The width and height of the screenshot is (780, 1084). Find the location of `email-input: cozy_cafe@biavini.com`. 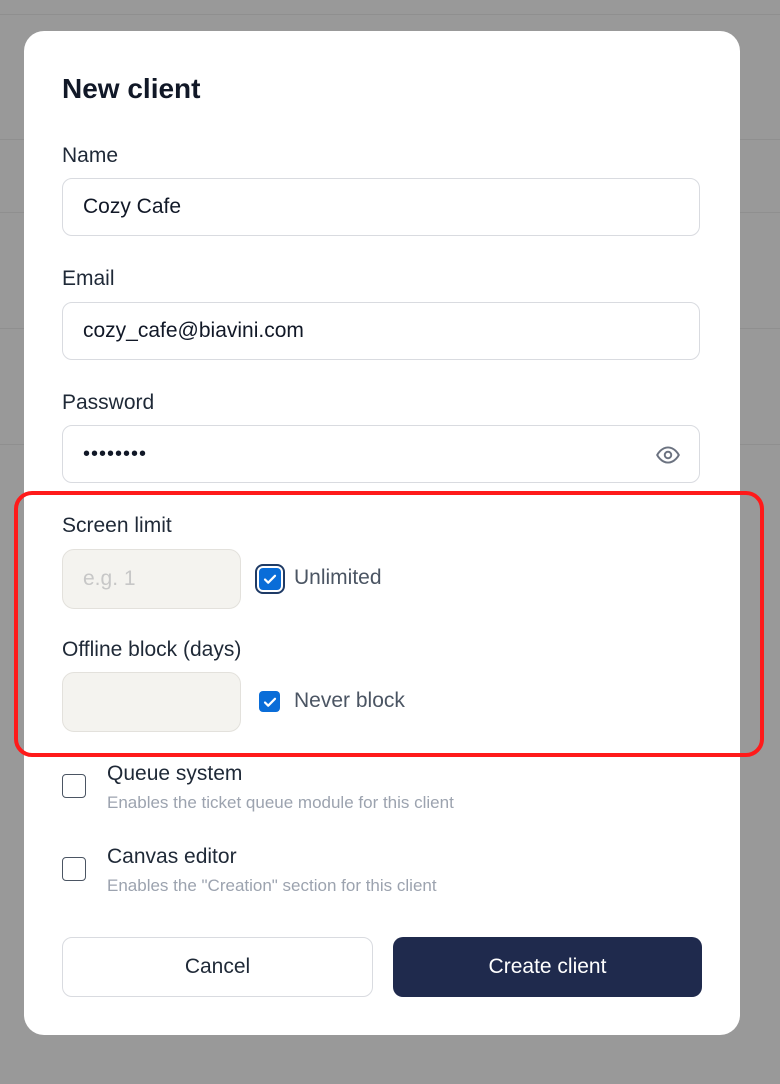

email-input: cozy_cafe@biavini.com is located at coordinates (381, 331).